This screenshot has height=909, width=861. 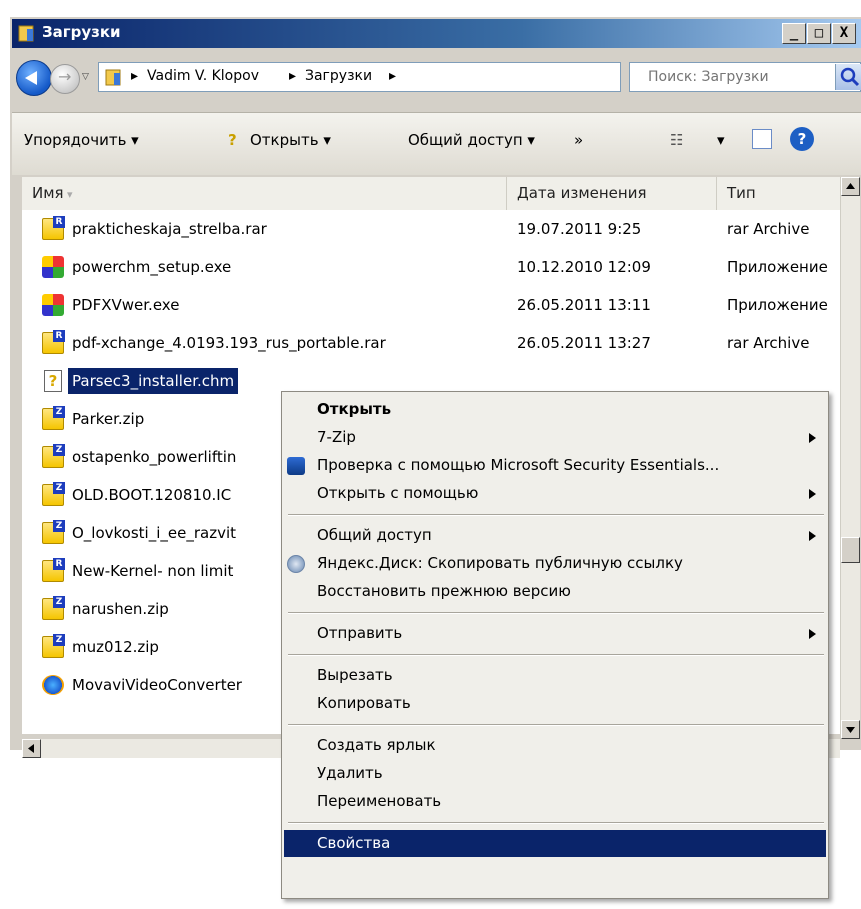 What do you see at coordinates (436, 33) in the screenshot?
I see `title-bar: Загрузки _ □ X` at bounding box center [436, 33].